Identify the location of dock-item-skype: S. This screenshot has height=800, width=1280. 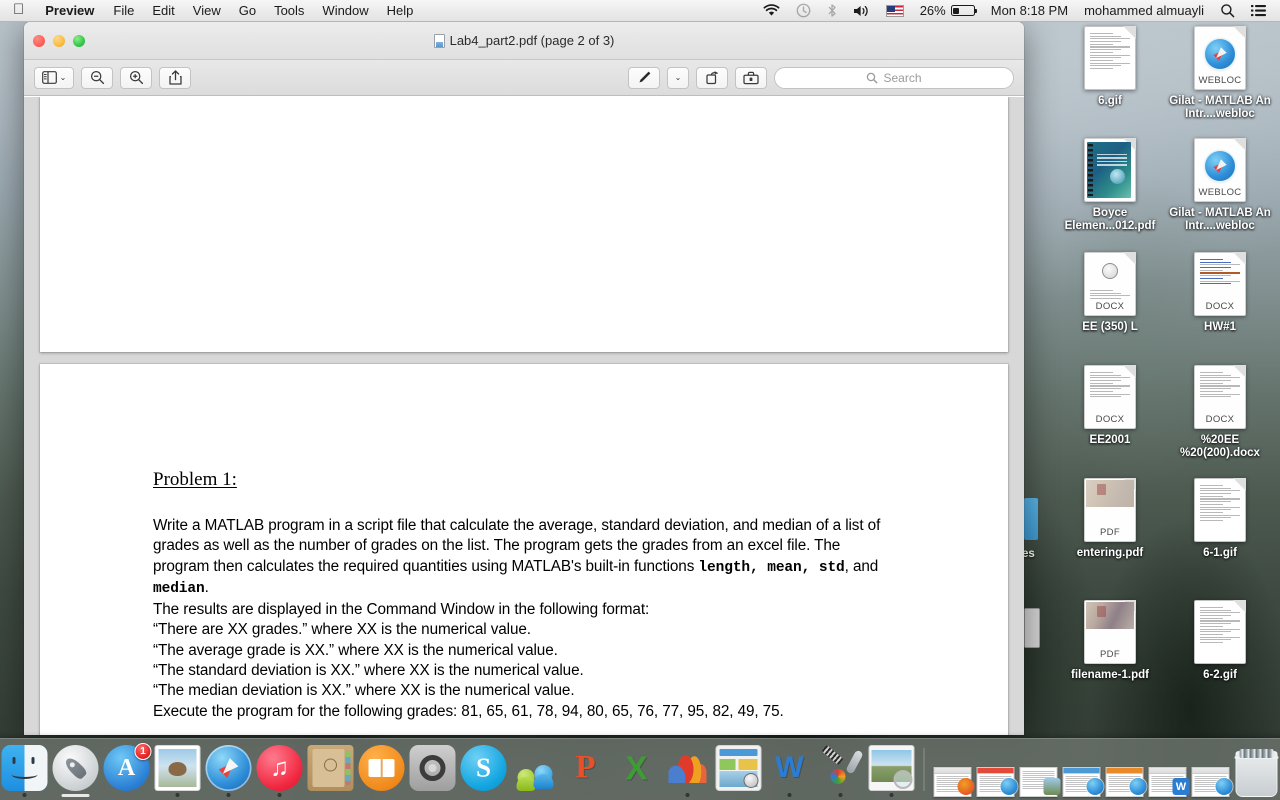
(484, 771).